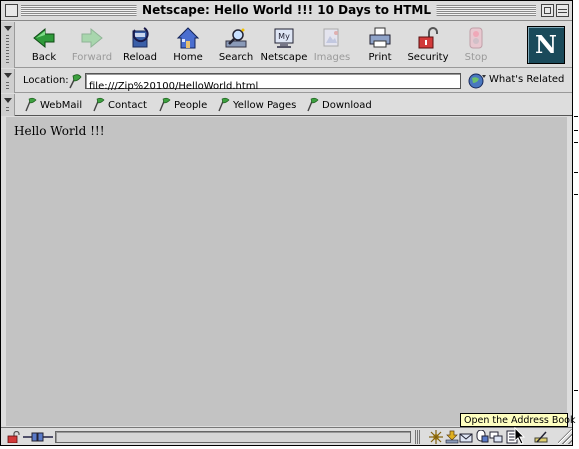 Image resolution: width=579 pixels, height=449 pixels. I want to click on personal-toolbar-collapse-tab, so click(8, 105).